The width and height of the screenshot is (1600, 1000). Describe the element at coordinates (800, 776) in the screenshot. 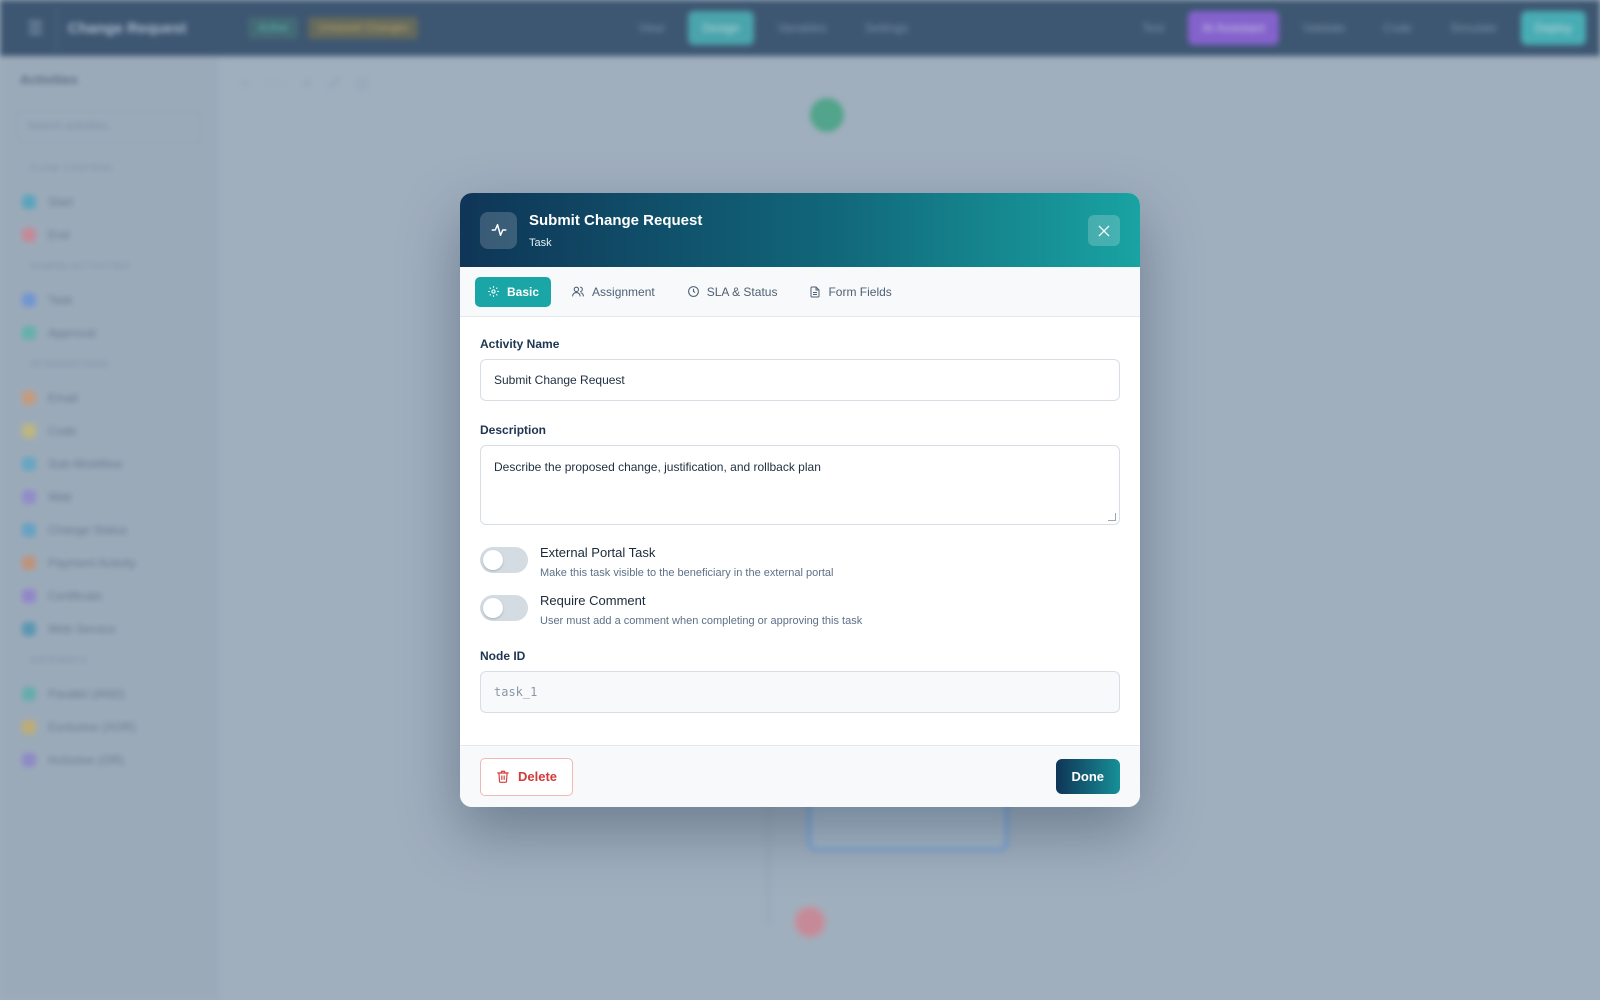

I see `dialog-footer: Delete Done` at that location.